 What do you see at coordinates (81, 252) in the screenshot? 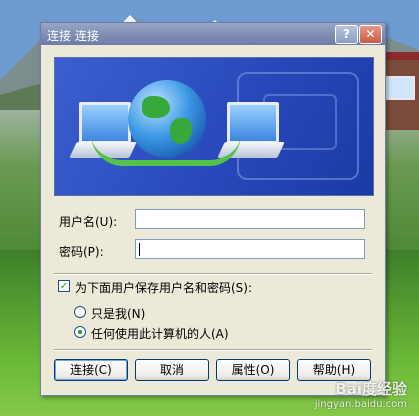
I see `password-label: 密码(P):` at bounding box center [81, 252].